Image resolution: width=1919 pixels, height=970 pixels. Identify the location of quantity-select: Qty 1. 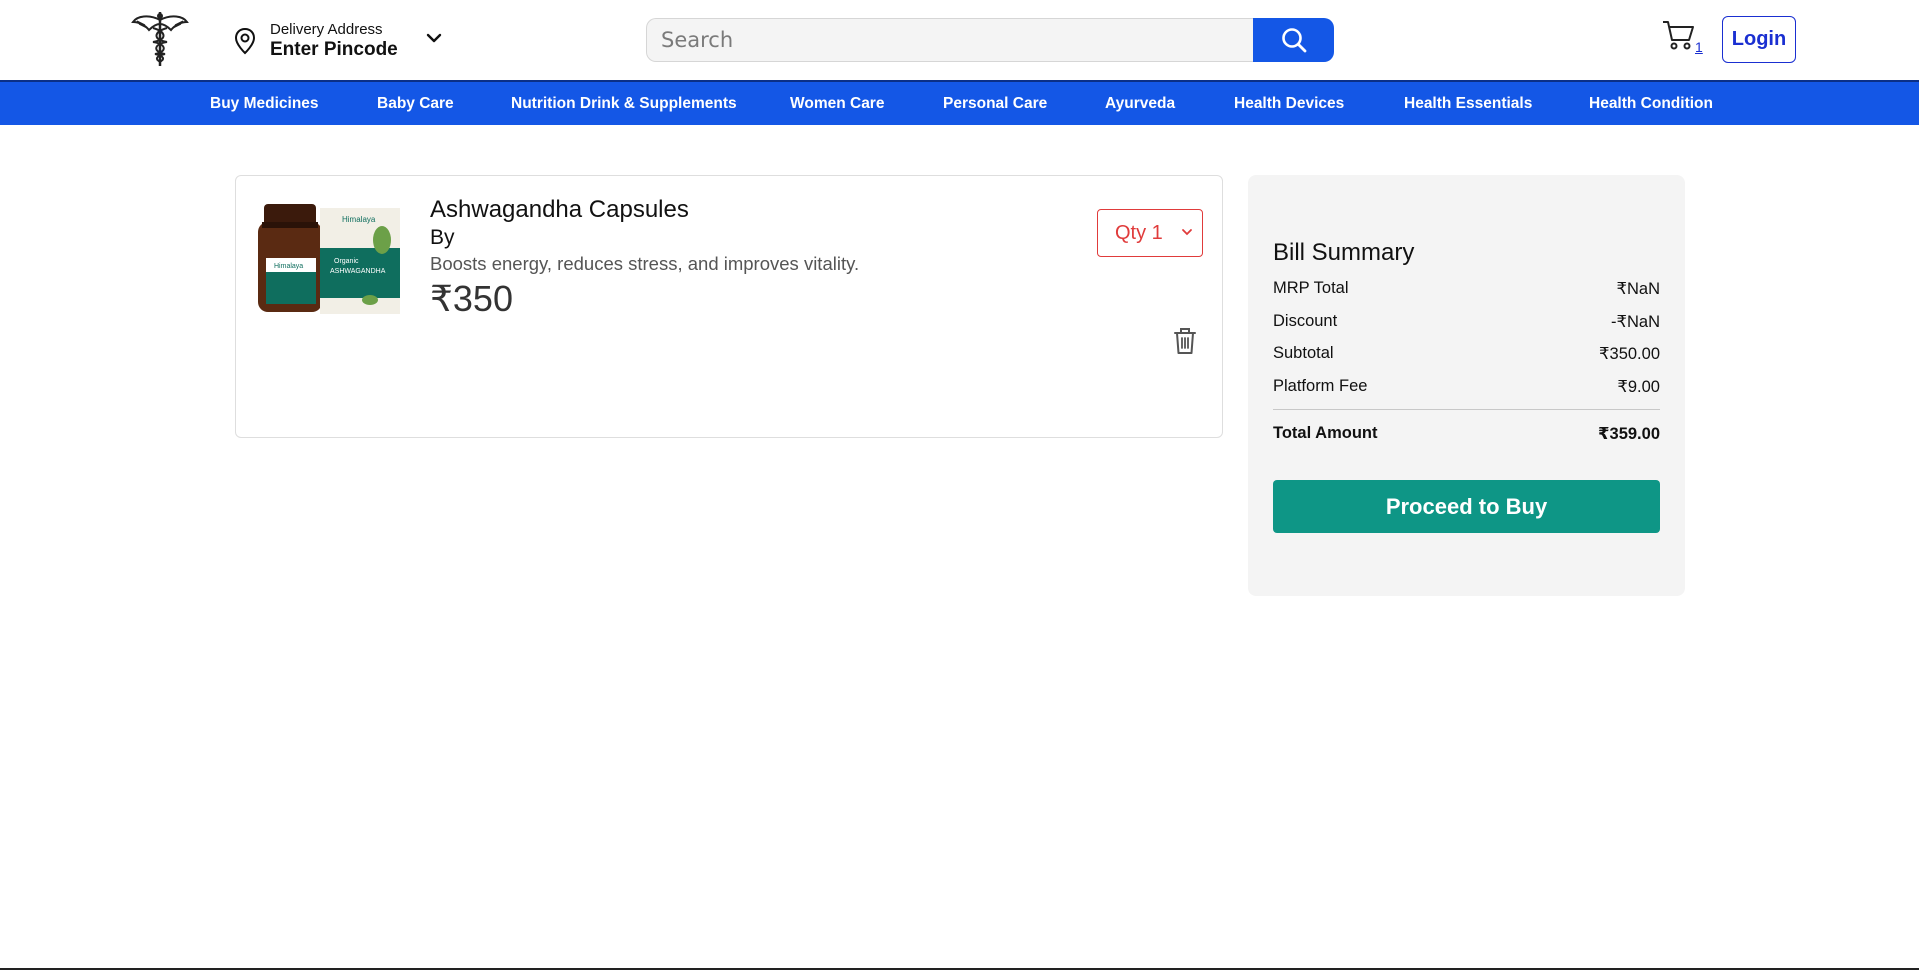
(1150, 233).